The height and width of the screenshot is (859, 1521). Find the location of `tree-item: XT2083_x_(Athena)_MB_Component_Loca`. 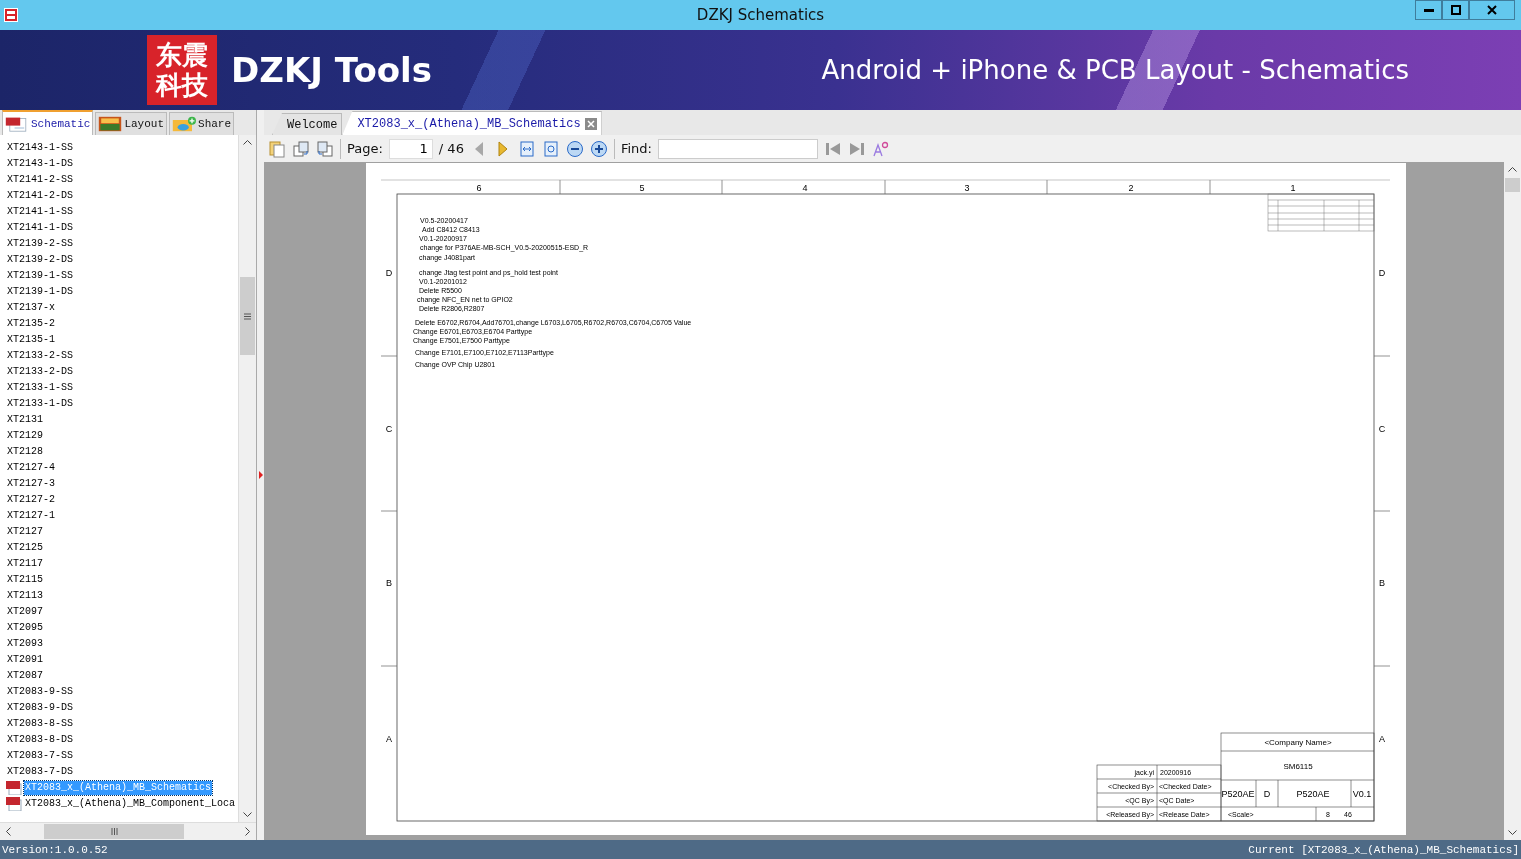

tree-item: XT2083_x_(Athena)_MB_Component_Loca is located at coordinates (130, 804).